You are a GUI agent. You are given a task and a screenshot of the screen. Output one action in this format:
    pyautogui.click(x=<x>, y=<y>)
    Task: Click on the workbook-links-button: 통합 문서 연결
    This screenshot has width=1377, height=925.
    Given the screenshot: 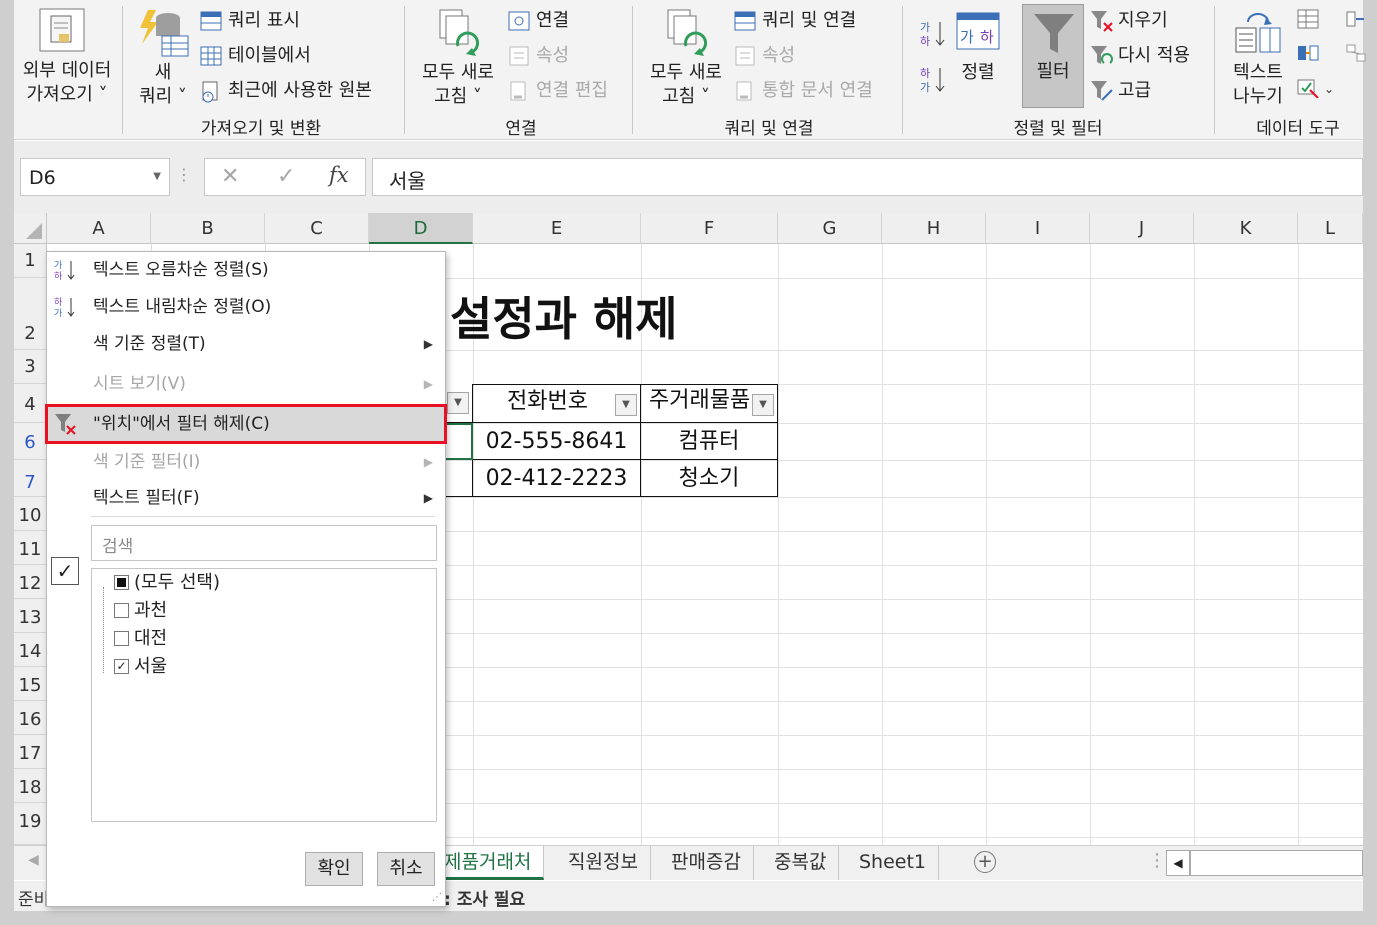 What is the action you would take?
    pyautogui.click(x=814, y=92)
    